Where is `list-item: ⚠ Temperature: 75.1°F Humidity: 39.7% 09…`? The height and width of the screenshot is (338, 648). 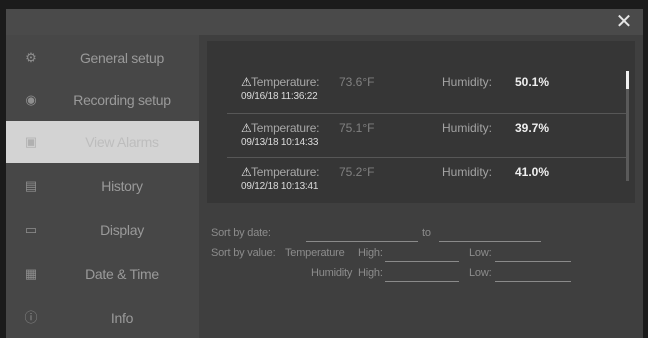 list-item: ⚠ Temperature: 75.1°F Humidity: 39.7% 09… is located at coordinates (412, 137).